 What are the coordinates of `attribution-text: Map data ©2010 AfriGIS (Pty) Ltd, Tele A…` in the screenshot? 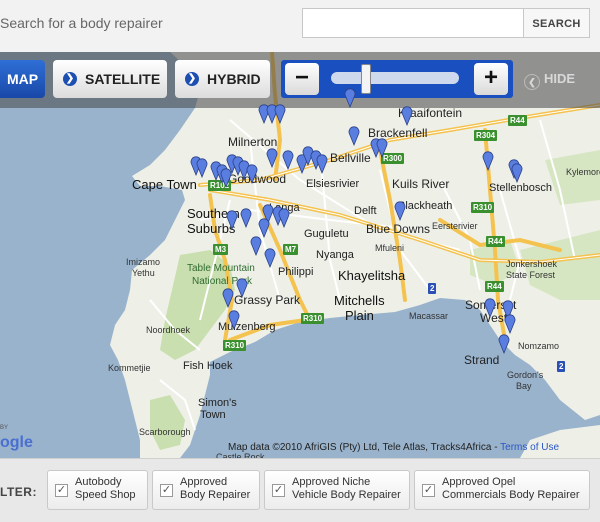 It's located at (360, 447).